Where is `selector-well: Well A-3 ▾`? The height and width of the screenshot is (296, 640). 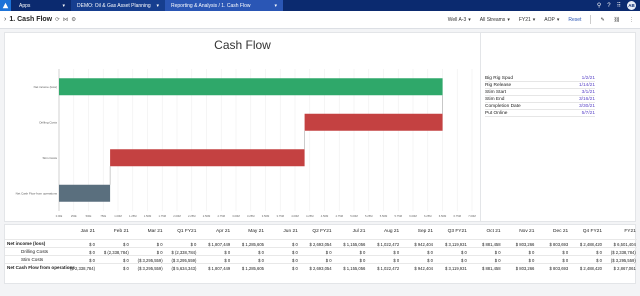 selector-well: Well A-3 ▾ is located at coordinates (459, 20).